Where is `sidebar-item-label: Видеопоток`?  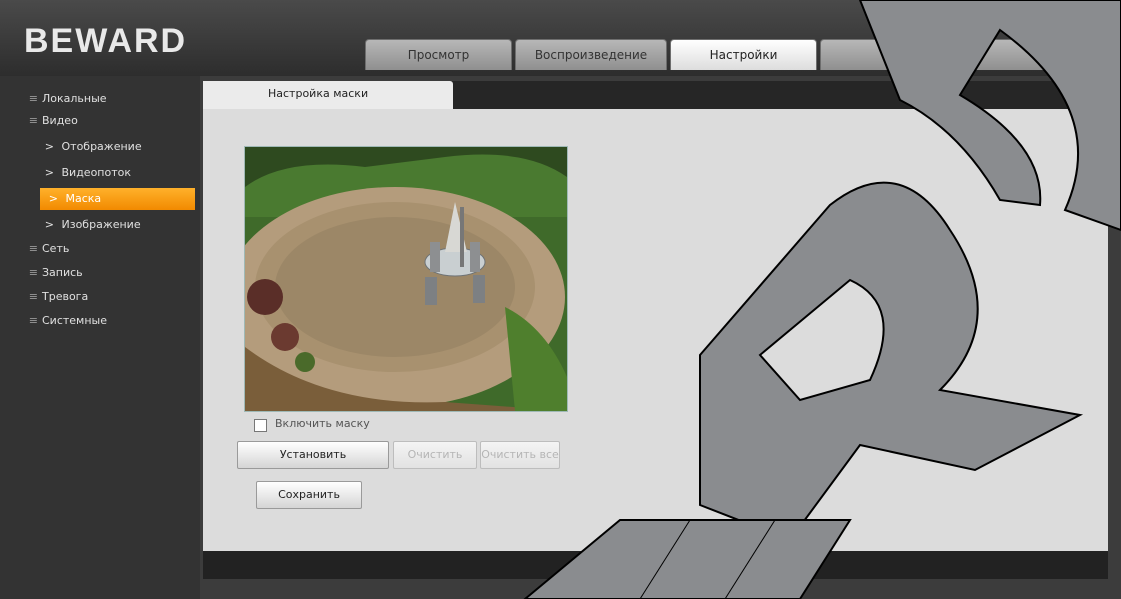 sidebar-item-label: Видеопоток is located at coordinates (96, 172).